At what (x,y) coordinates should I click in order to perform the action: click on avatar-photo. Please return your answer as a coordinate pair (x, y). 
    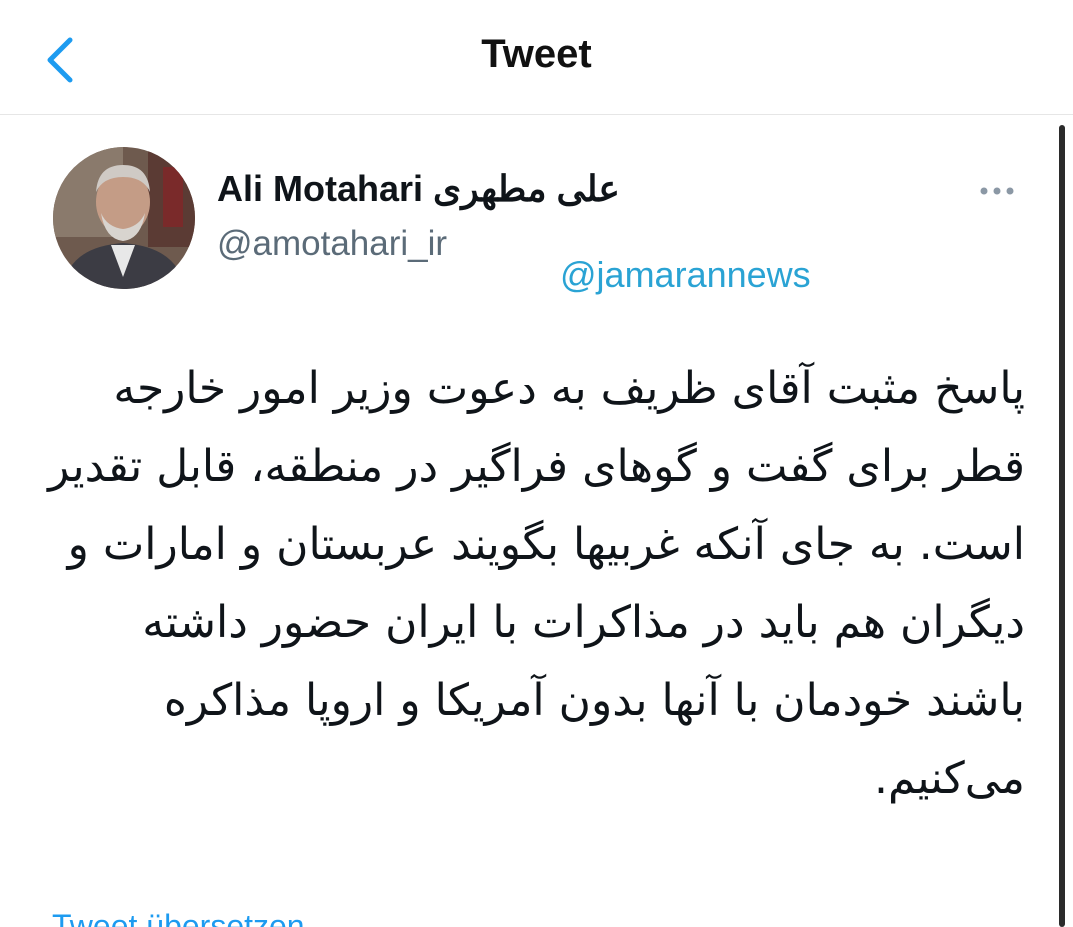
    Looking at the image, I should click on (124, 218).